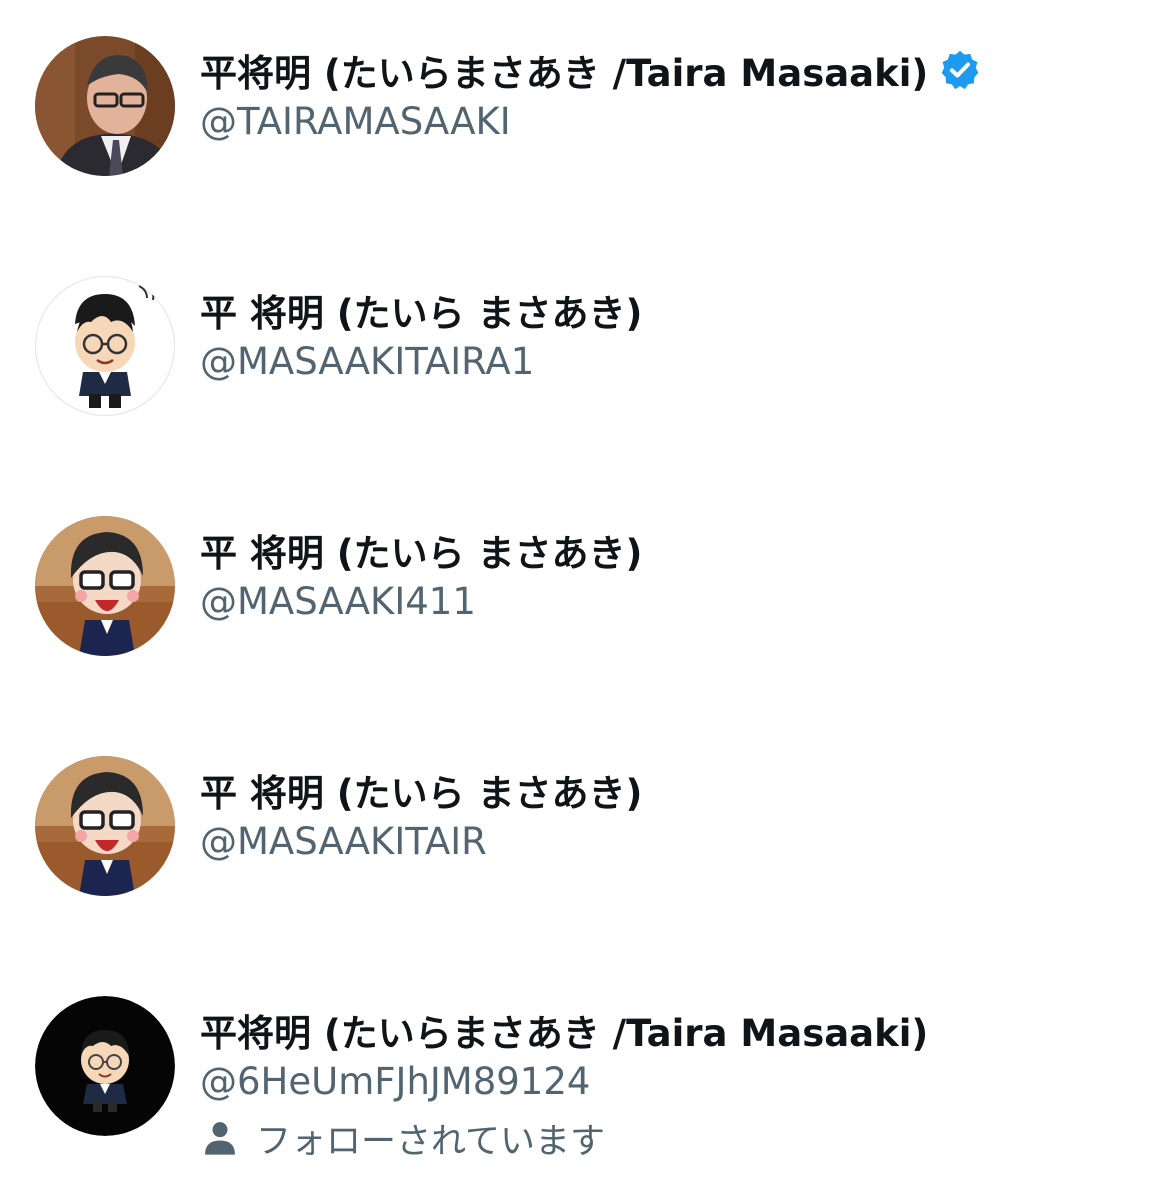 The width and height of the screenshot is (1160, 1200). I want to click on handle: @MASAAKITAIRA1, so click(367, 361).